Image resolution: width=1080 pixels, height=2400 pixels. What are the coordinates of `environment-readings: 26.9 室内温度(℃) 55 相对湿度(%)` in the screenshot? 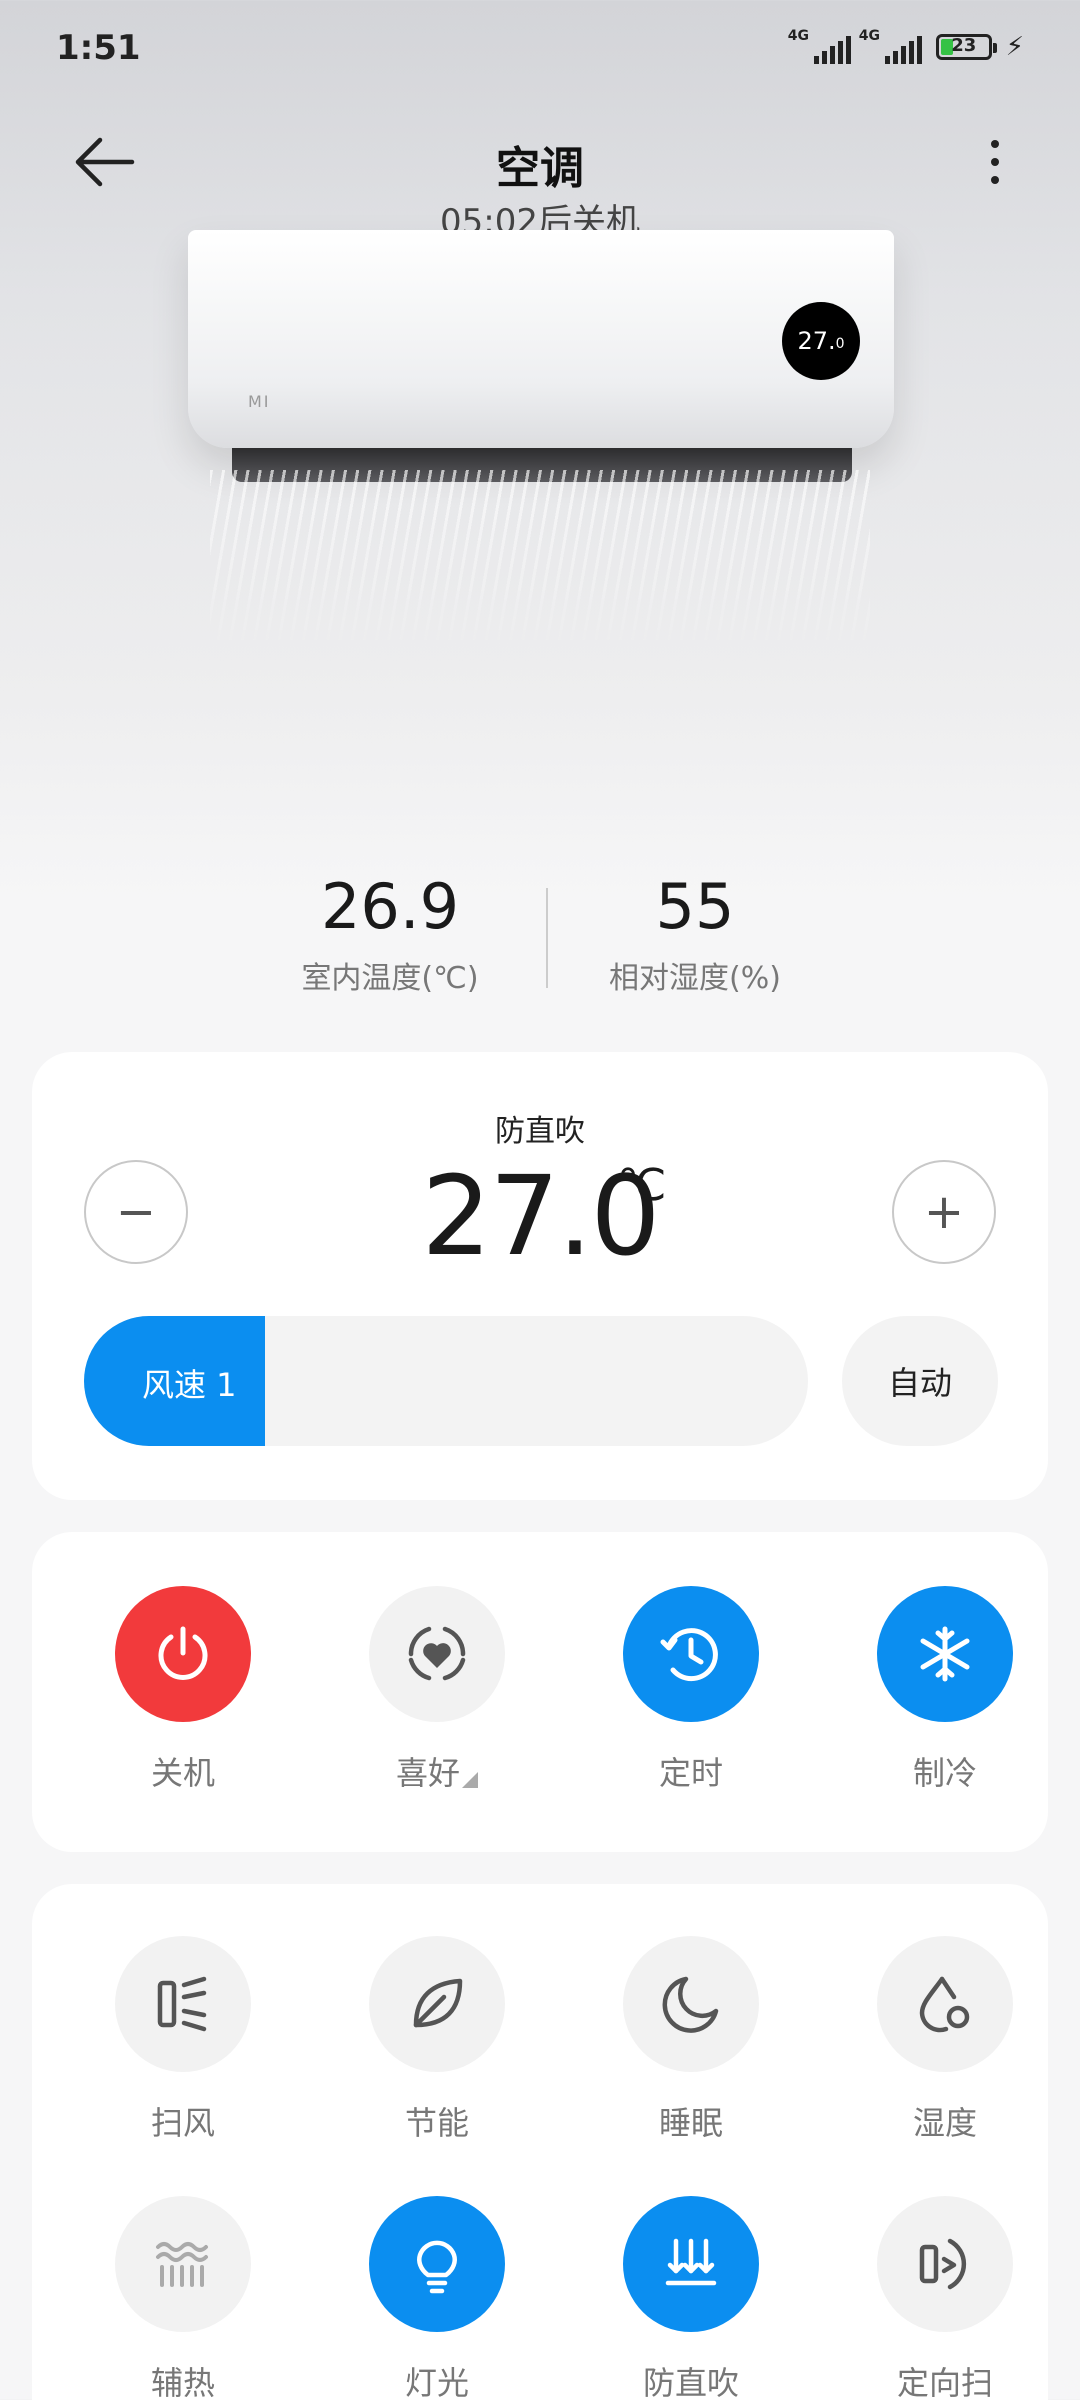 It's located at (540, 935).